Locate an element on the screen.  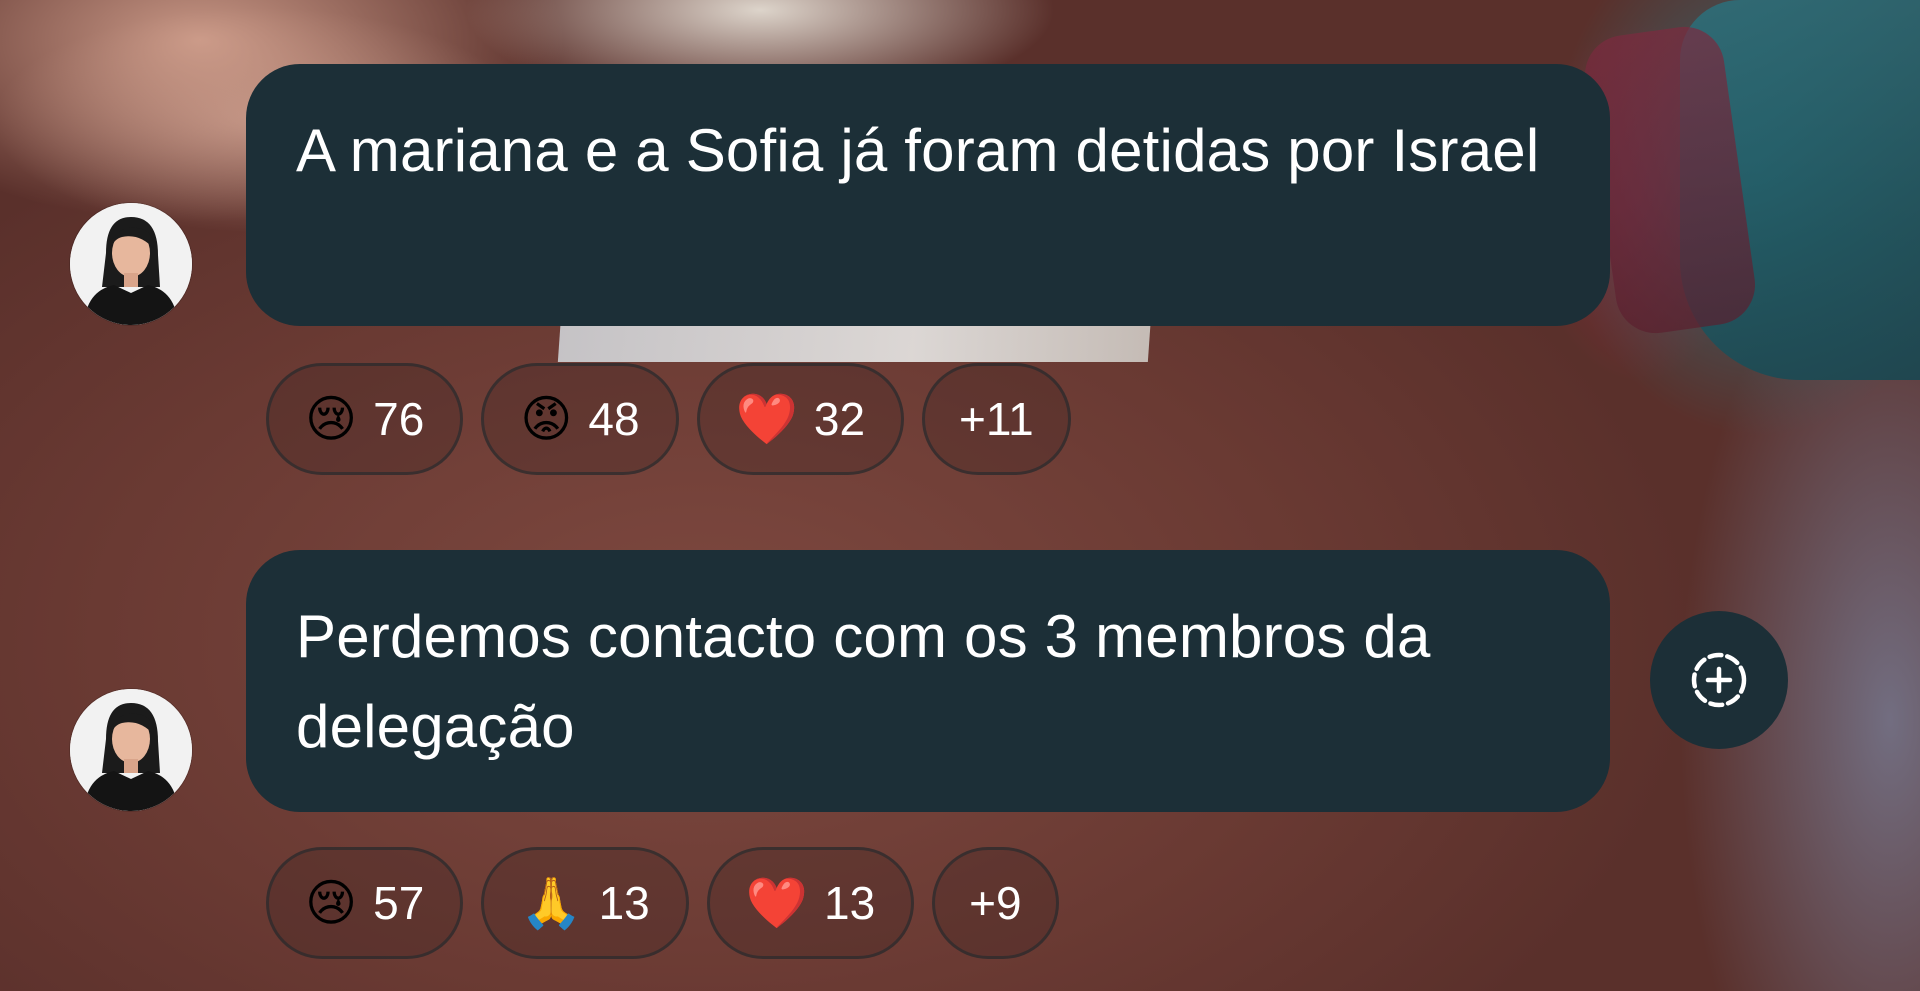
add-reaction-button is located at coordinates (1719, 680).